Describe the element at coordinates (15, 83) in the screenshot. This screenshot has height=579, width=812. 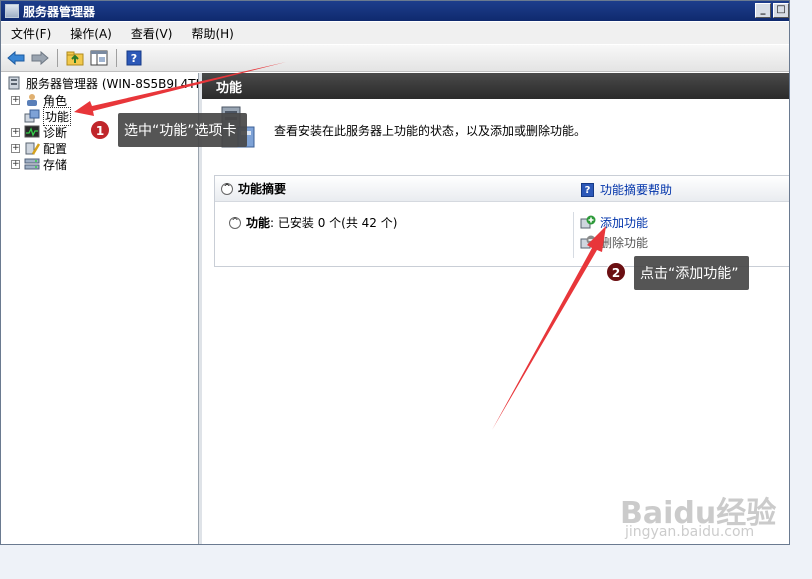
I see `server-manager-icon` at that location.